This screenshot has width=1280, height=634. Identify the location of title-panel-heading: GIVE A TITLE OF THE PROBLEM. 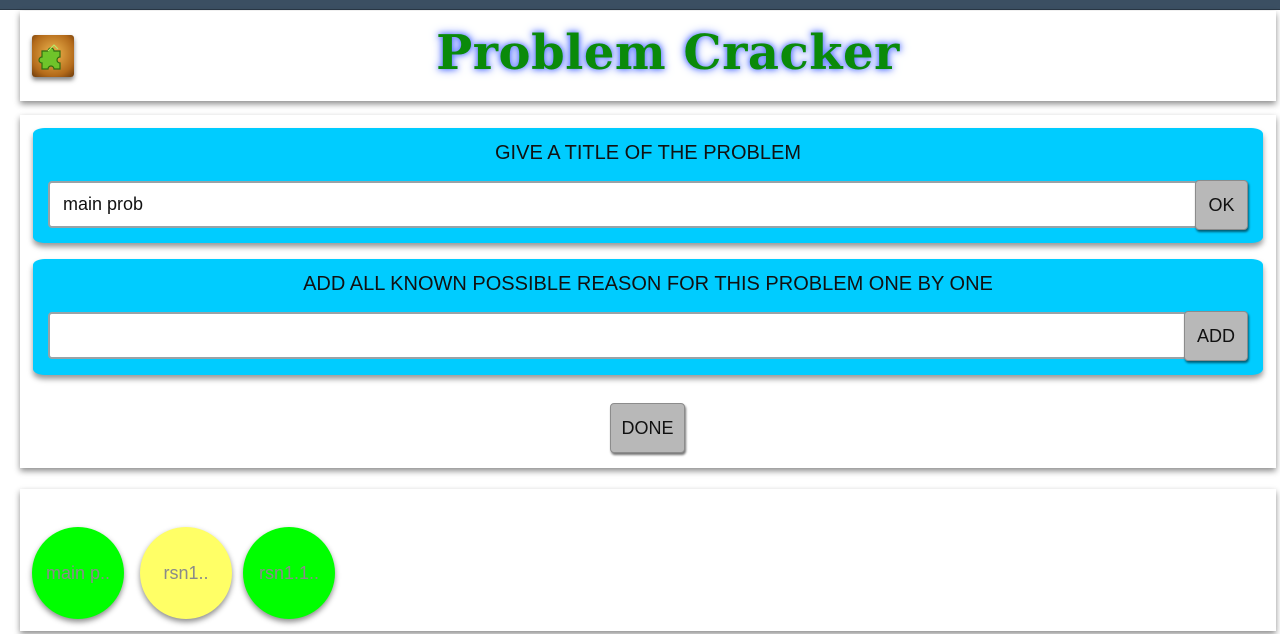
(647, 153).